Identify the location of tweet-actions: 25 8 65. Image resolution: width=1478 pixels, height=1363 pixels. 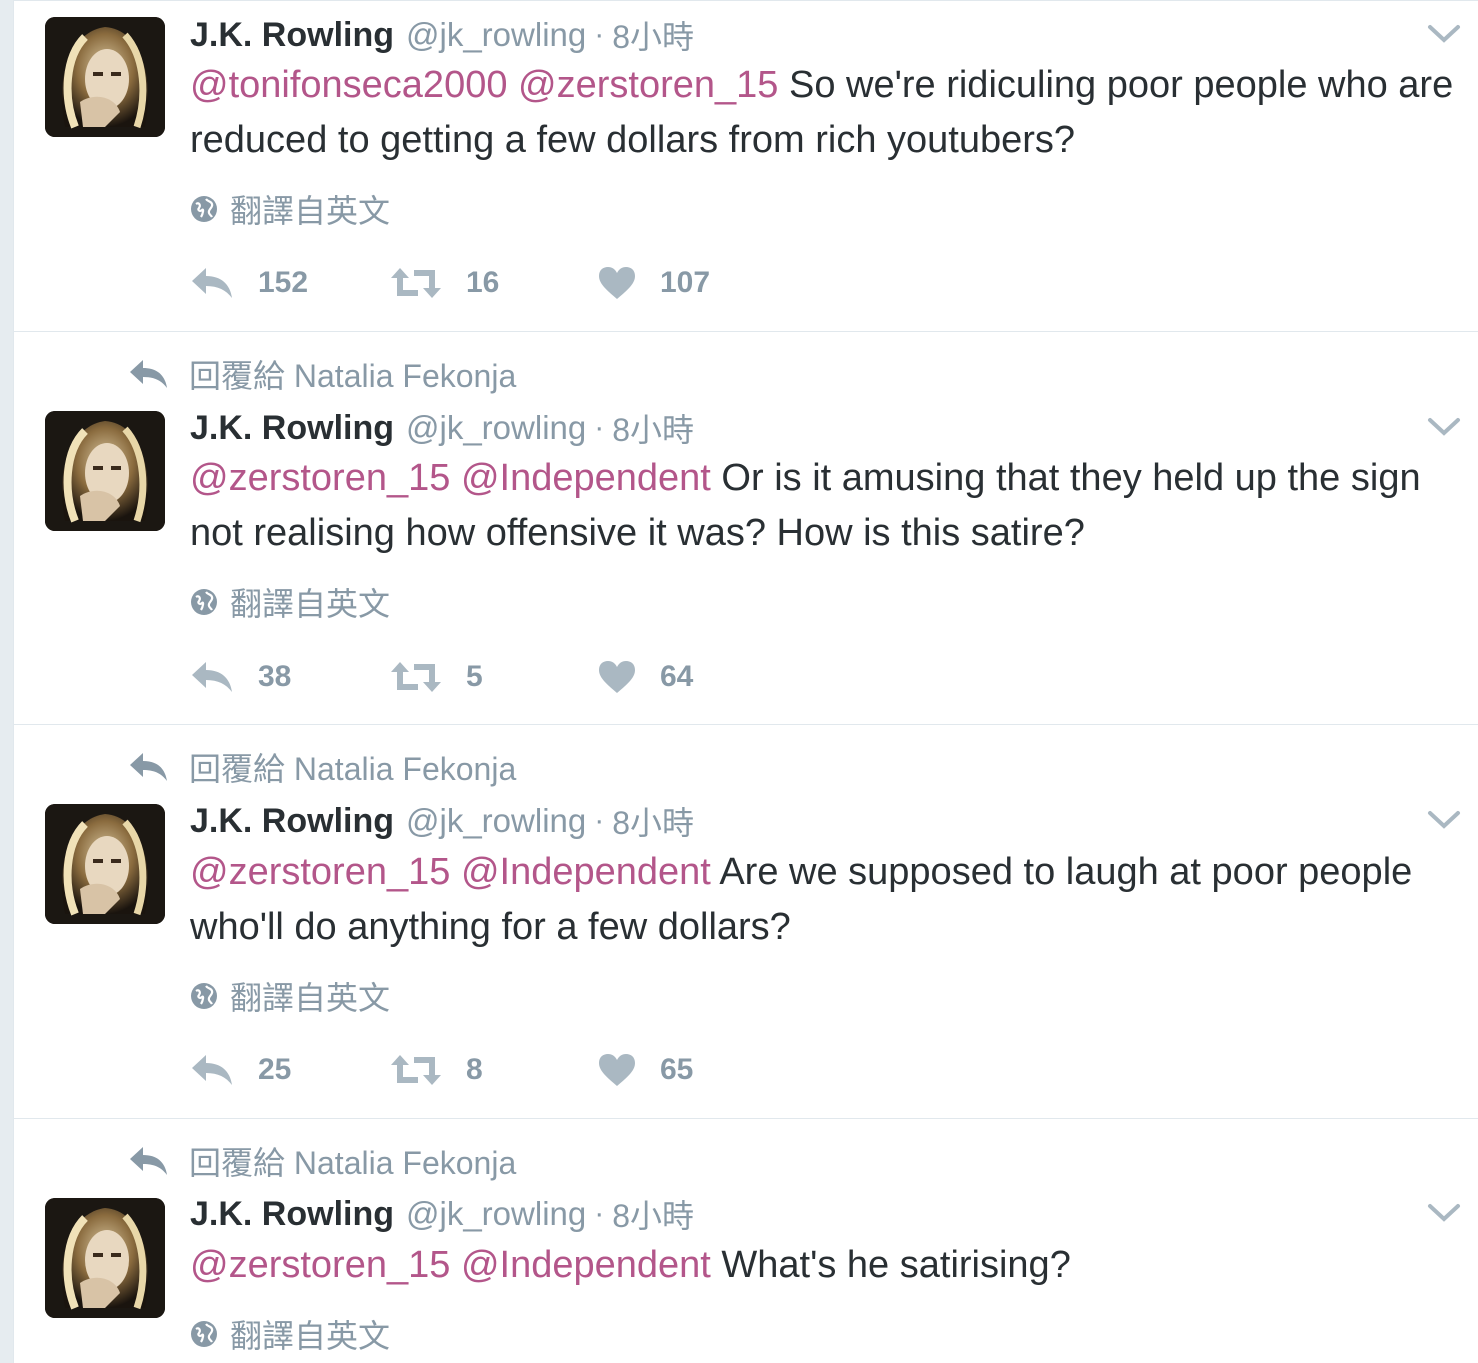
(540, 1070).